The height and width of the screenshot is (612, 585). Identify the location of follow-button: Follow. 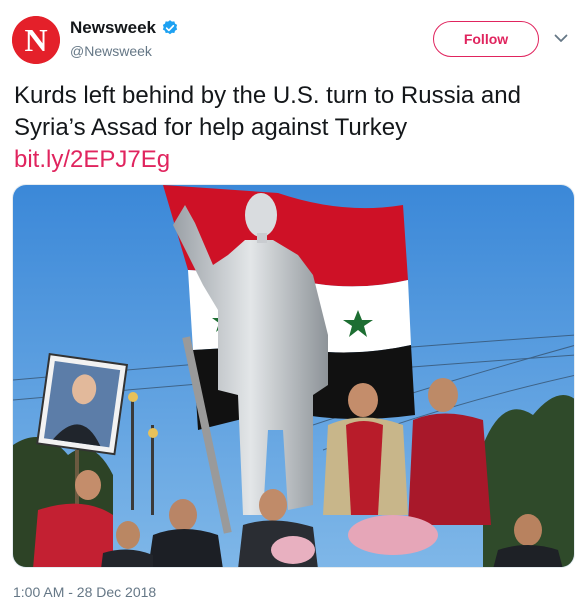
(486, 39).